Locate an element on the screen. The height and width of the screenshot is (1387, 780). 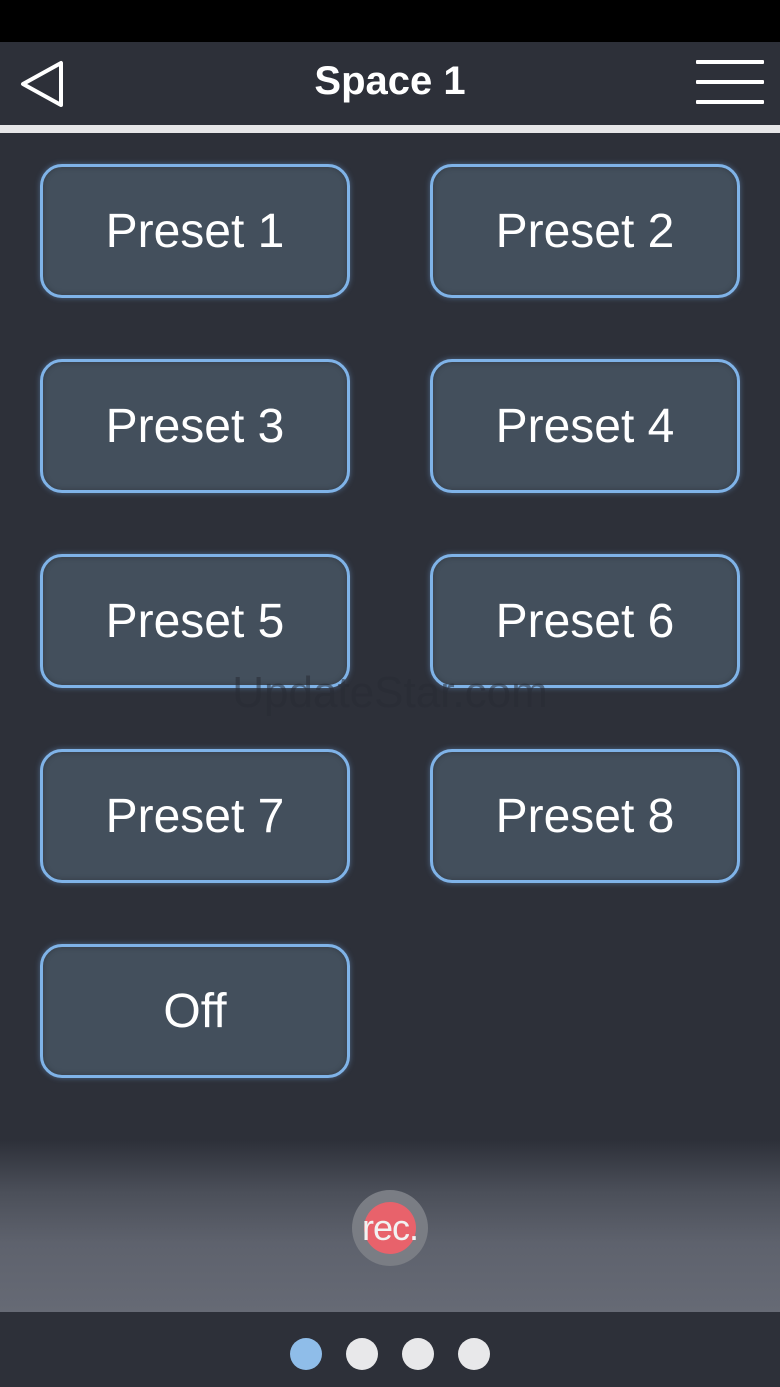
preset-2-button: Preset 2 is located at coordinates (585, 231).